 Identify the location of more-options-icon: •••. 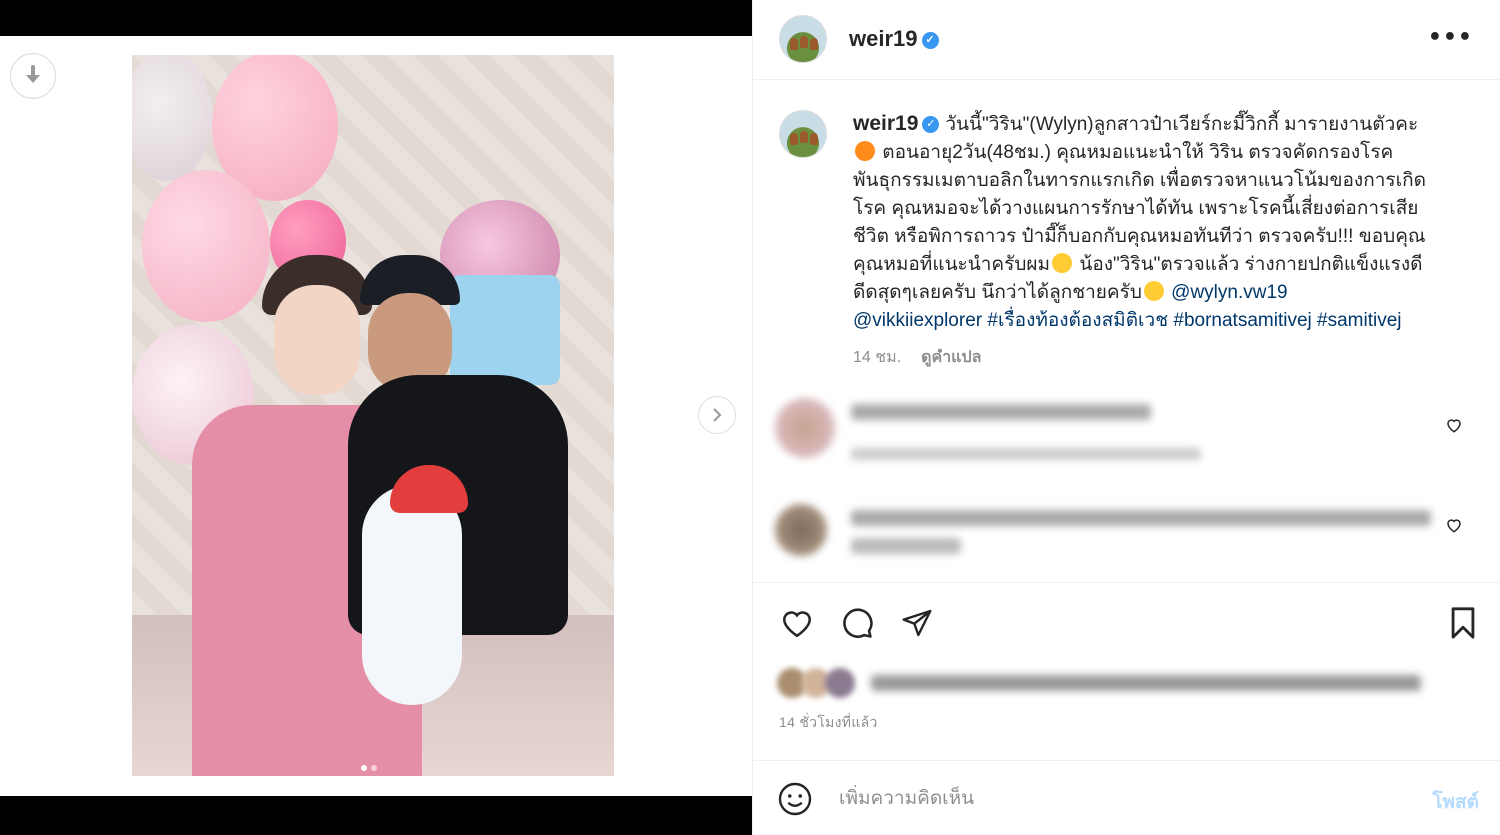
(1450, 38).